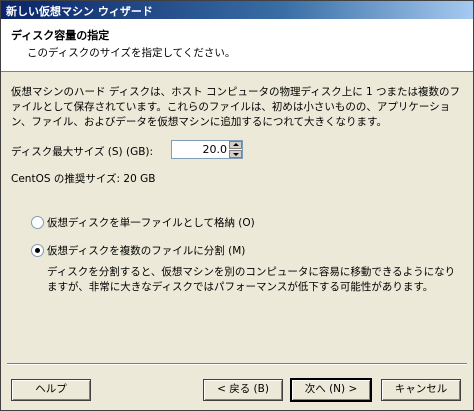 The height and width of the screenshot is (411, 474). What do you see at coordinates (235, 154) in the screenshot?
I see `stepper-down-icon` at bounding box center [235, 154].